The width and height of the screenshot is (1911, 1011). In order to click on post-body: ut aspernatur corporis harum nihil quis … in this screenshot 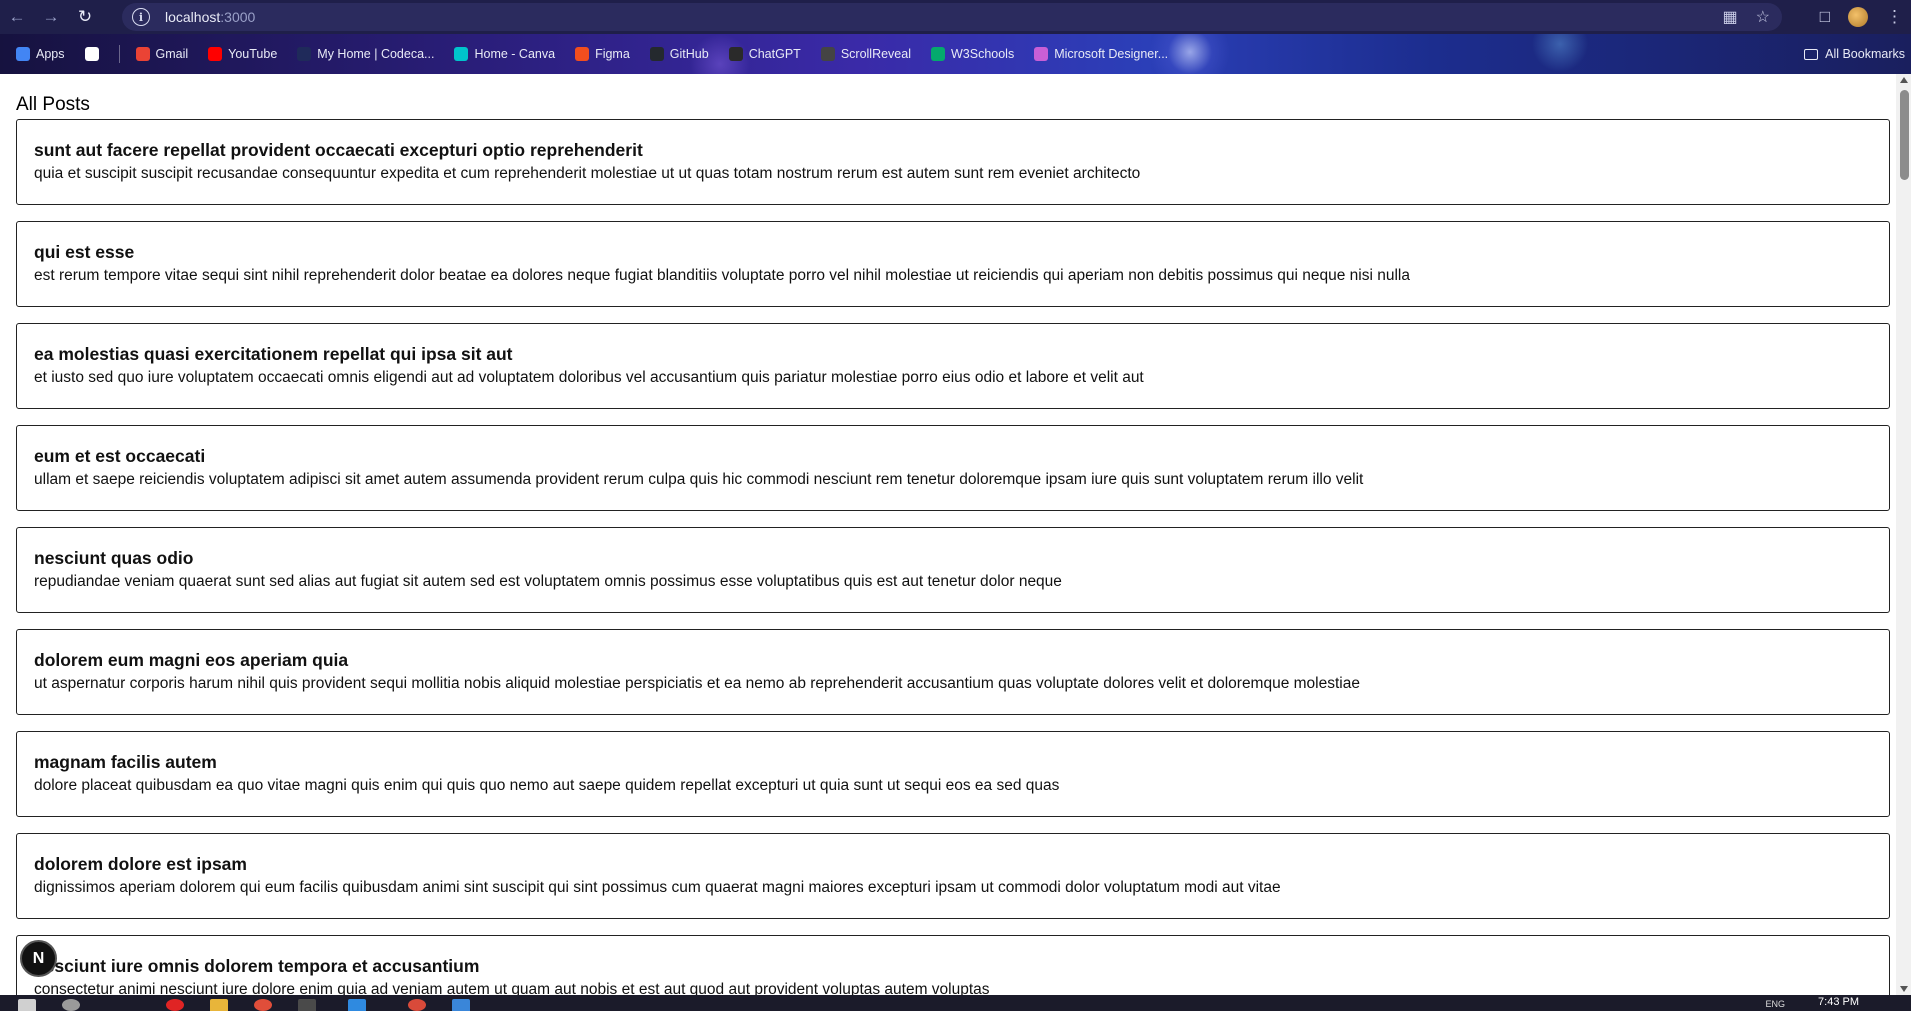, I will do `click(697, 683)`.